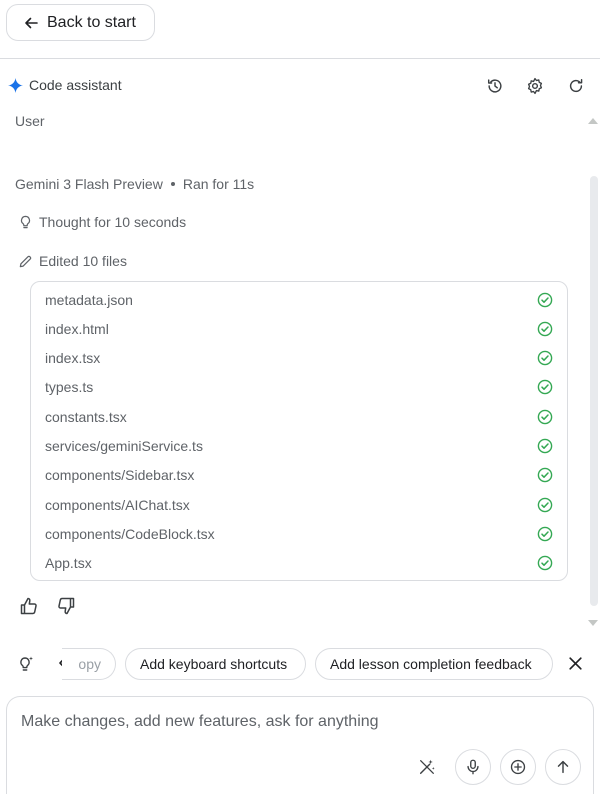 This screenshot has height=794, width=600. I want to click on add-attachment-button, so click(518, 767).